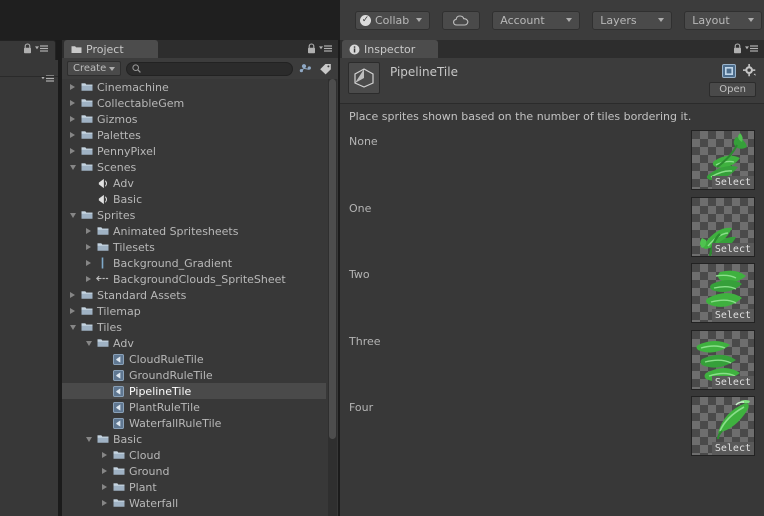 This screenshot has width=764, height=516. What do you see at coordinates (216, 68) in the screenshot?
I see `search-input` at bounding box center [216, 68].